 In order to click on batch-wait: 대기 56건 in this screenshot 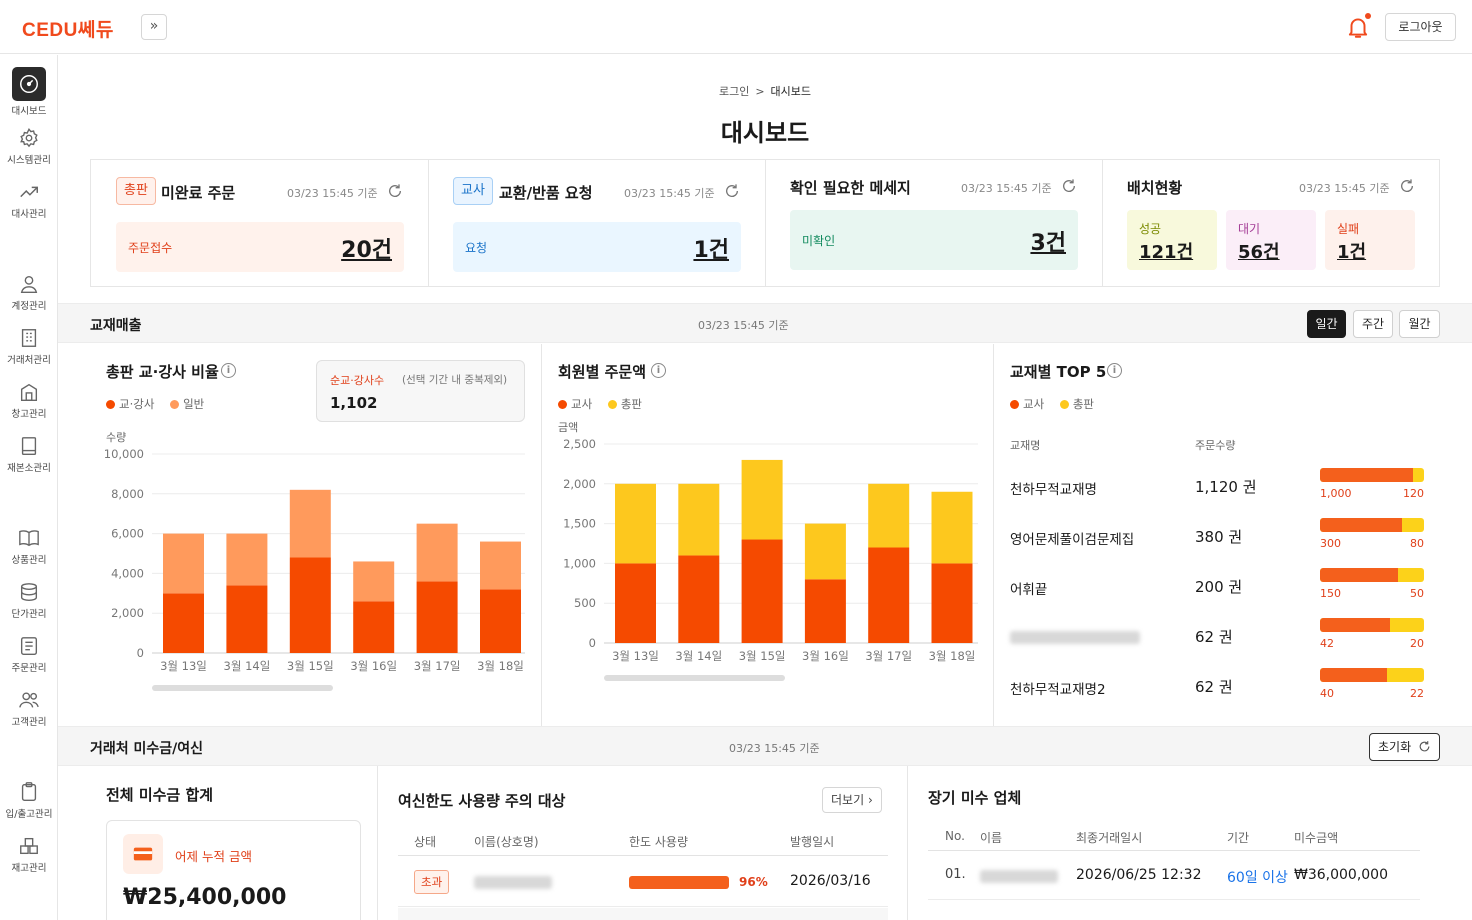, I will do `click(1271, 240)`.